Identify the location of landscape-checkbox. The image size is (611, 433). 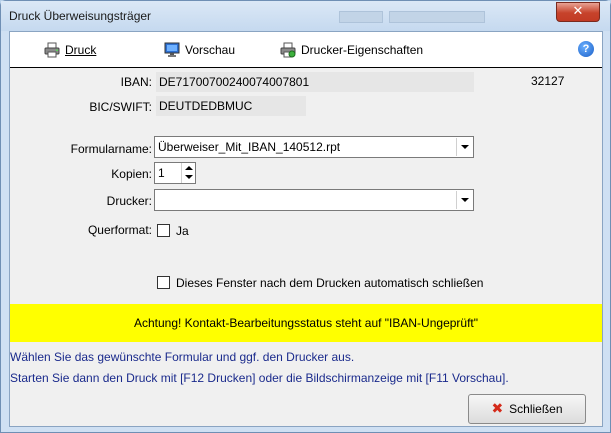
(163, 230).